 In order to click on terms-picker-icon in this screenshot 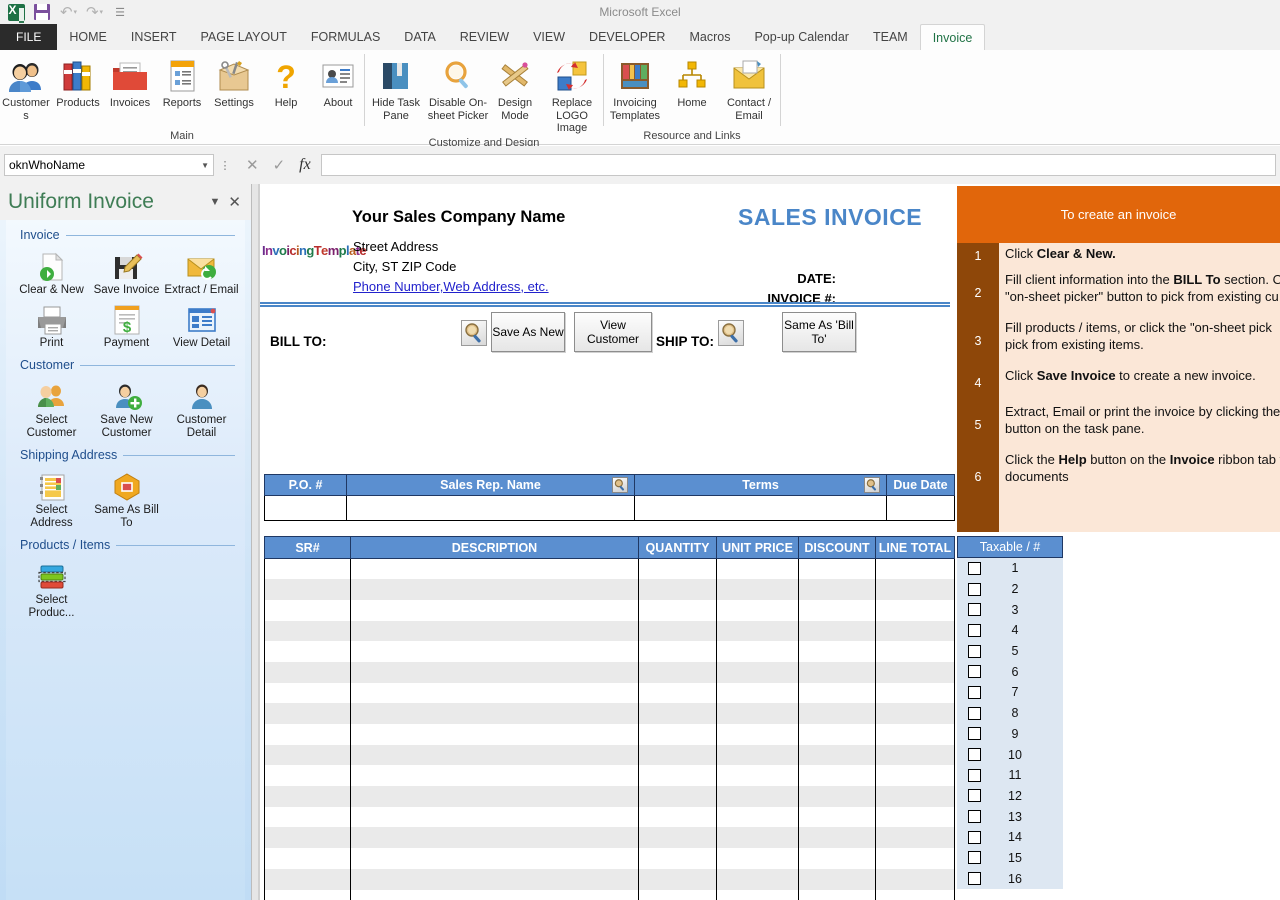, I will do `click(872, 485)`.